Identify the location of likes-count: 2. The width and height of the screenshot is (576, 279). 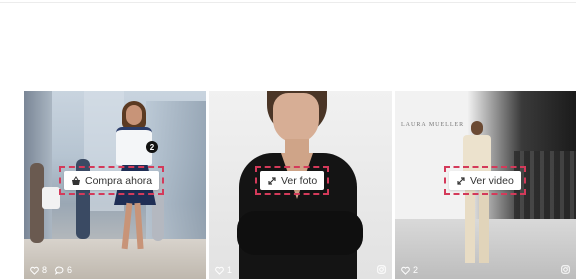
(416, 270).